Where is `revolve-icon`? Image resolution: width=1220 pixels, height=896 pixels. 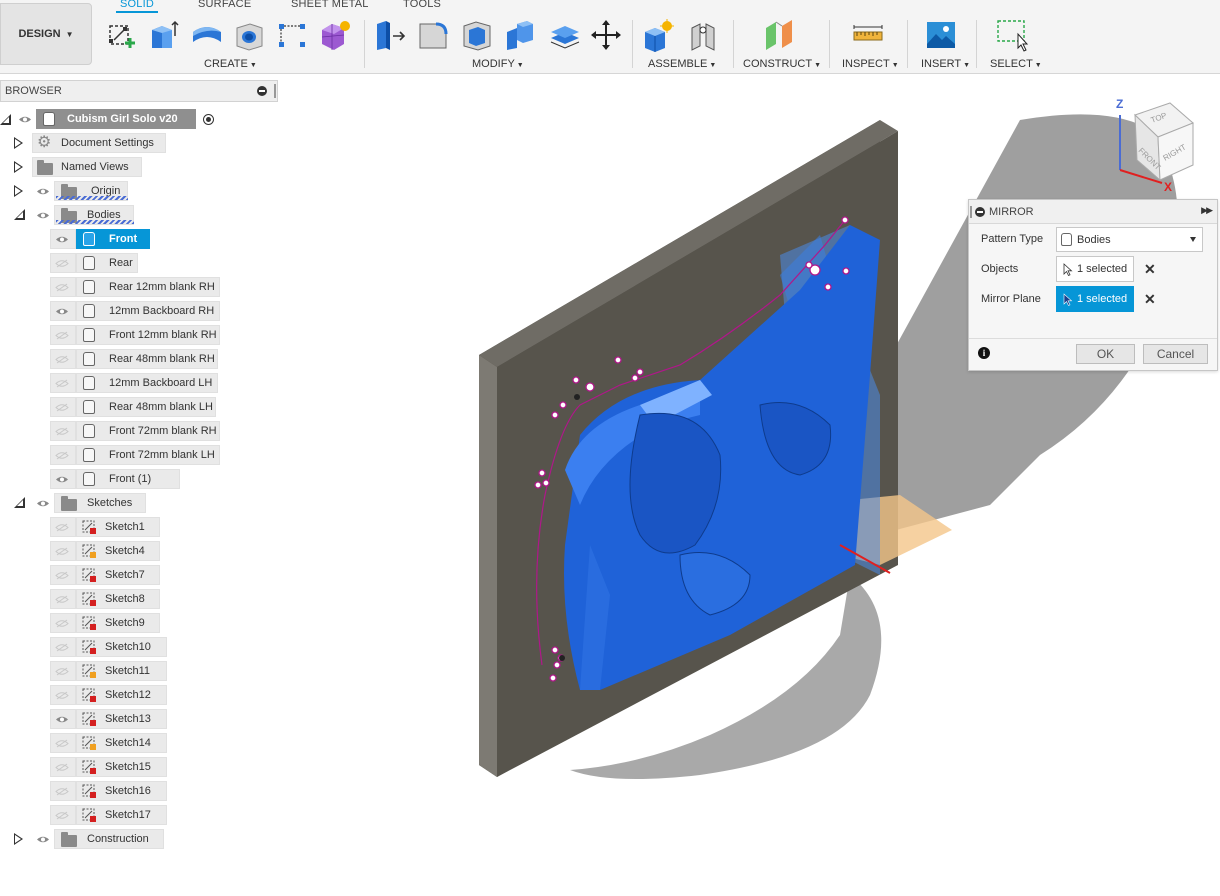
revolve-icon is located at coordinates (207, 35).